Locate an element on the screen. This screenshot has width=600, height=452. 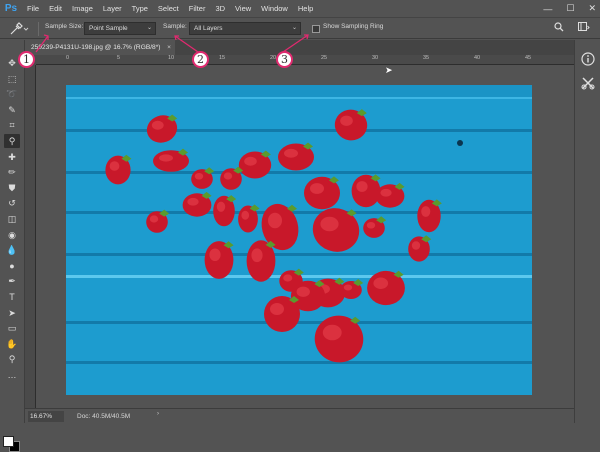
eraser-icon: ◫ is located at coordinates (12, 219).